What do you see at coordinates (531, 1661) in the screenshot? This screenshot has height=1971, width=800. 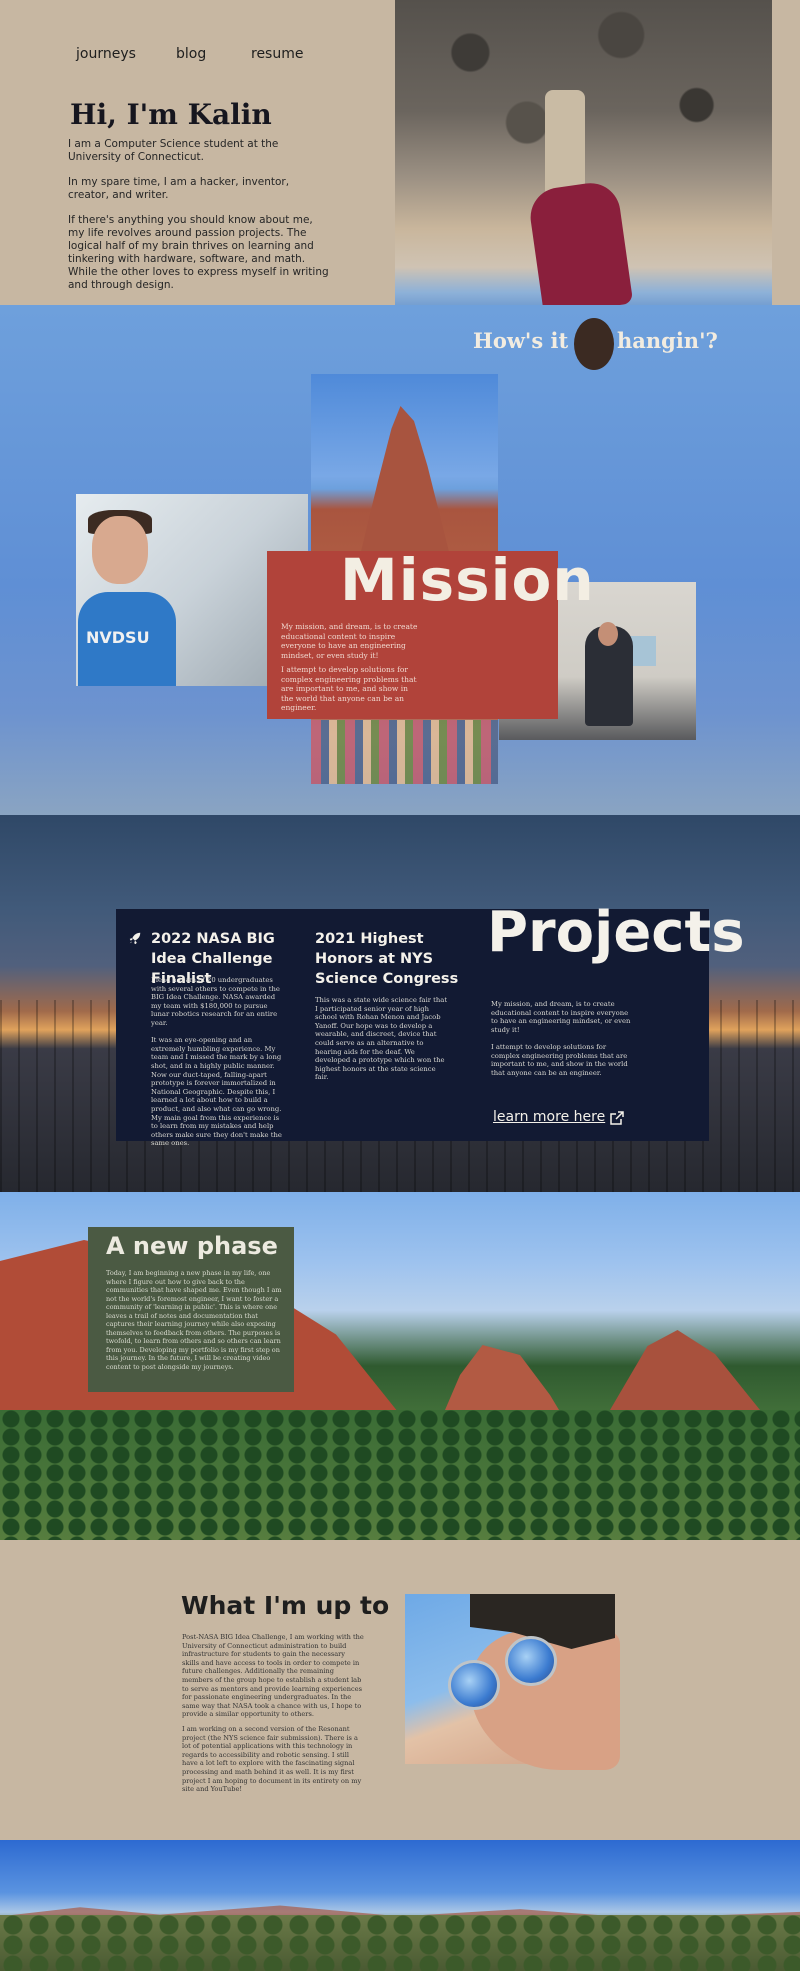 I see `sunglasses-lens-right` at bounding box center [531, 1661].